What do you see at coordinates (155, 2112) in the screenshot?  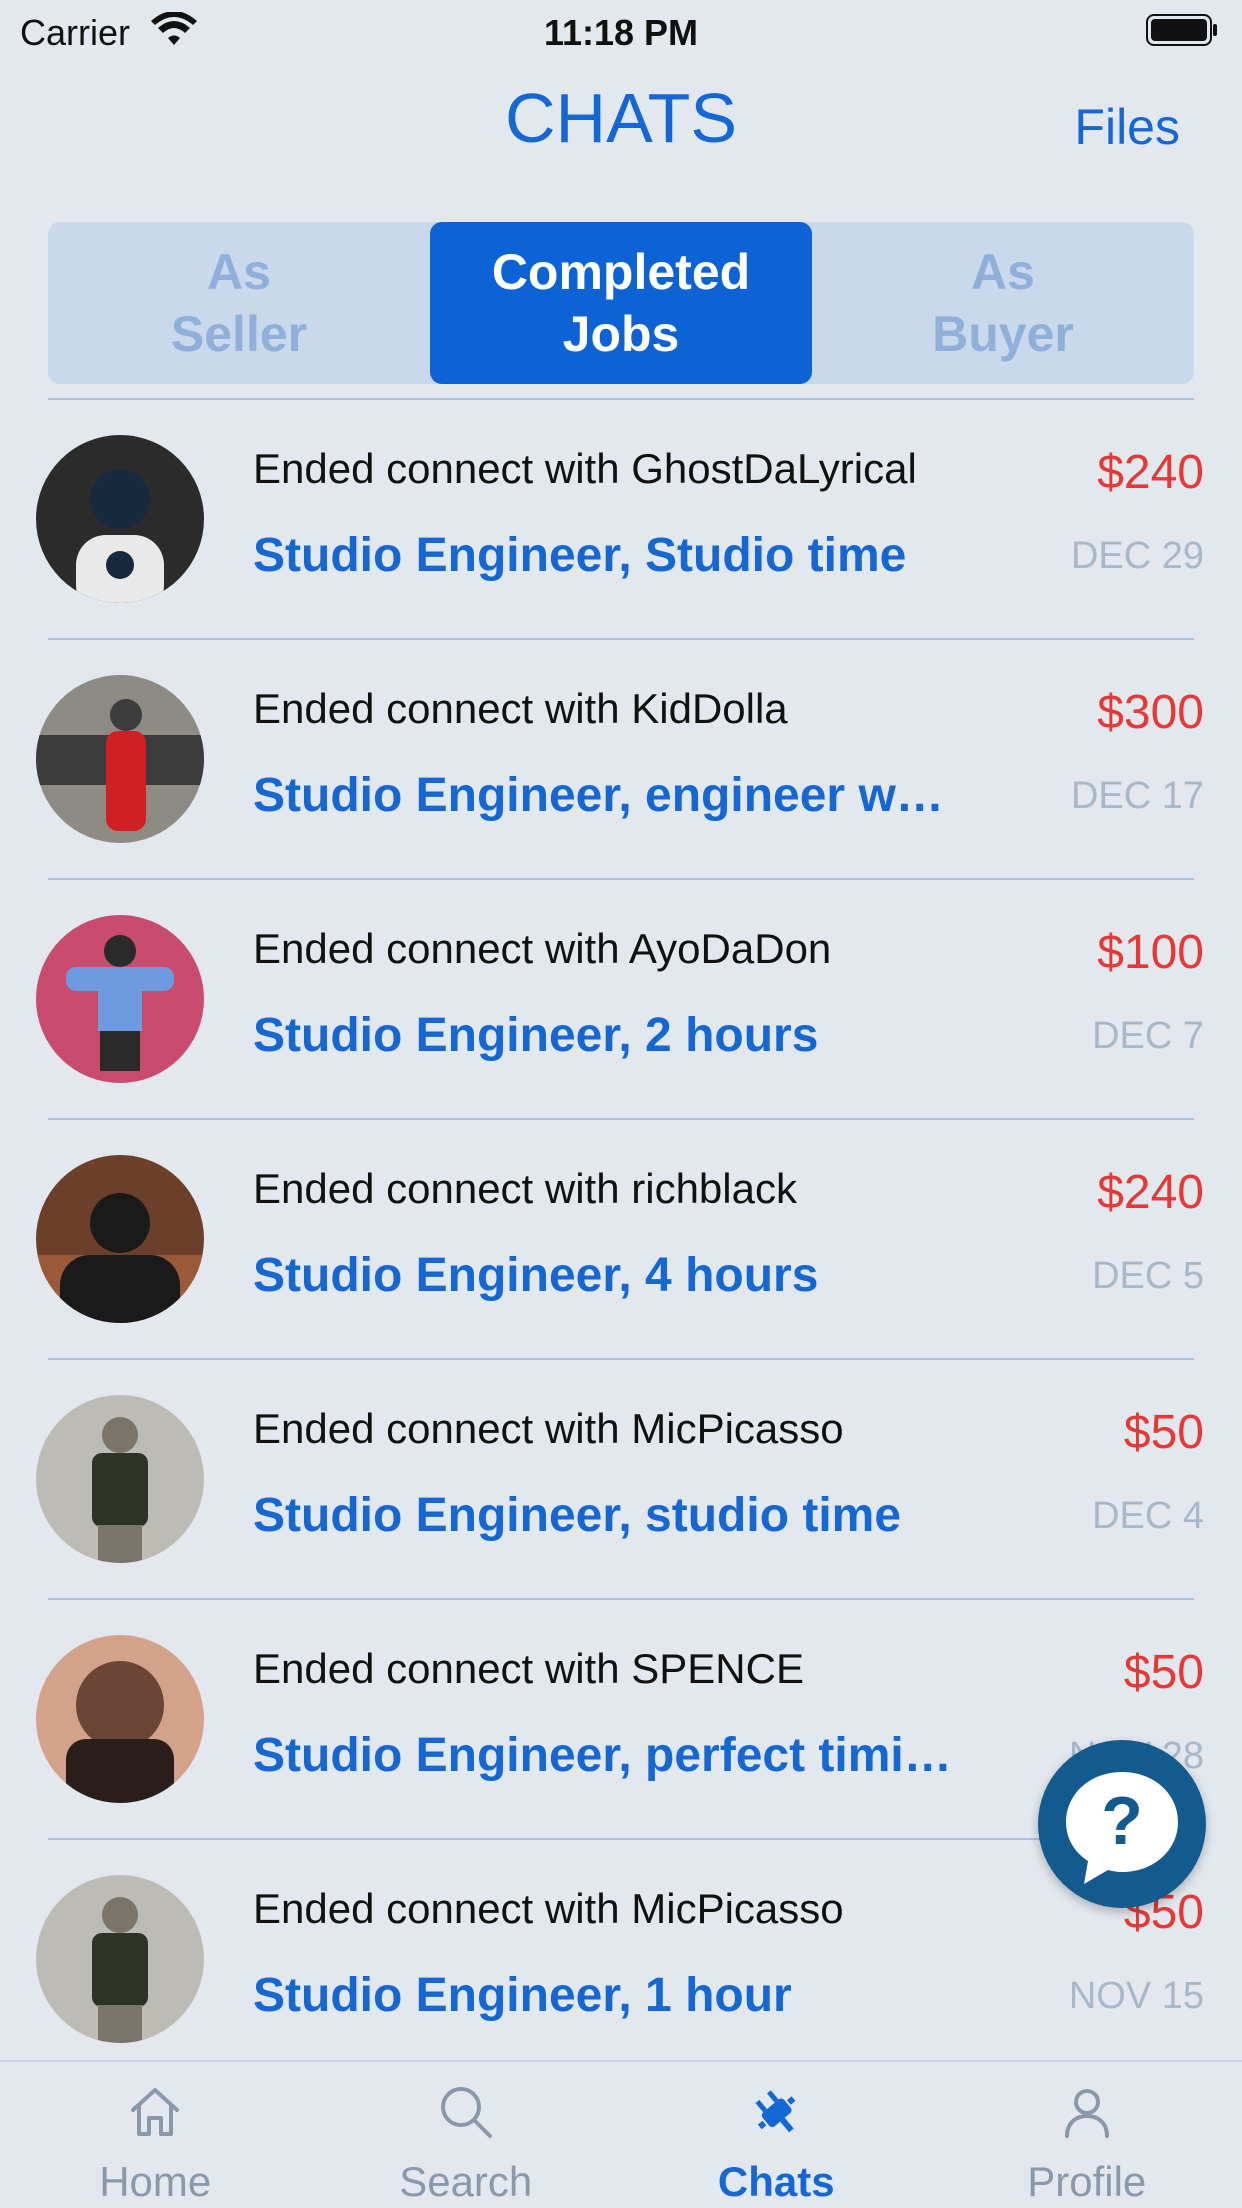 I see `home-icon` at bounding box center [155, 2112].